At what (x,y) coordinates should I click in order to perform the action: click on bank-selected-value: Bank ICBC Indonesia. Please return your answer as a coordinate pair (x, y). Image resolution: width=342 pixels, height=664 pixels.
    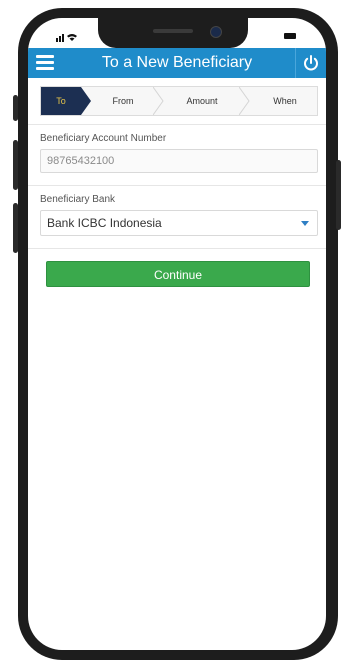
    Looking at the image, I should click on (104, 223).